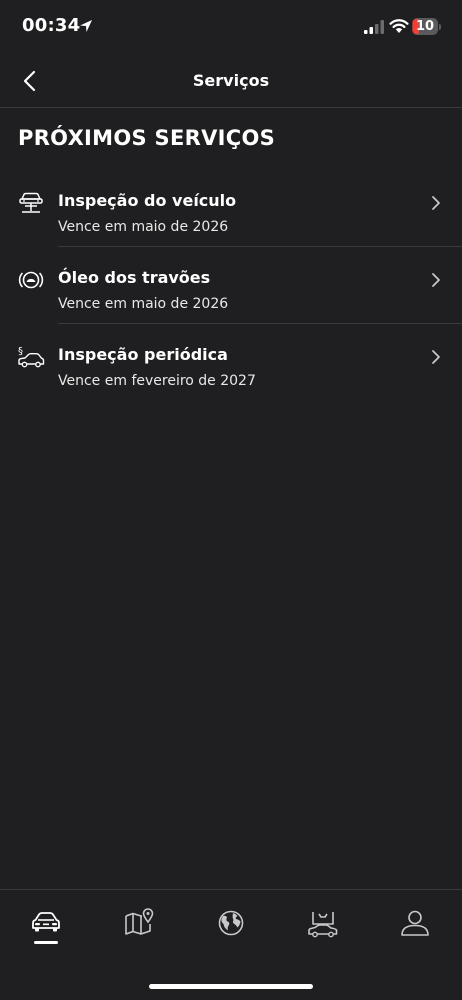 This screenshot has height=1000, width=462. What do you see at coordinates (86, 26) in the screenshot?
I see `location-arrow-icon` at bounding box center [86, 26].